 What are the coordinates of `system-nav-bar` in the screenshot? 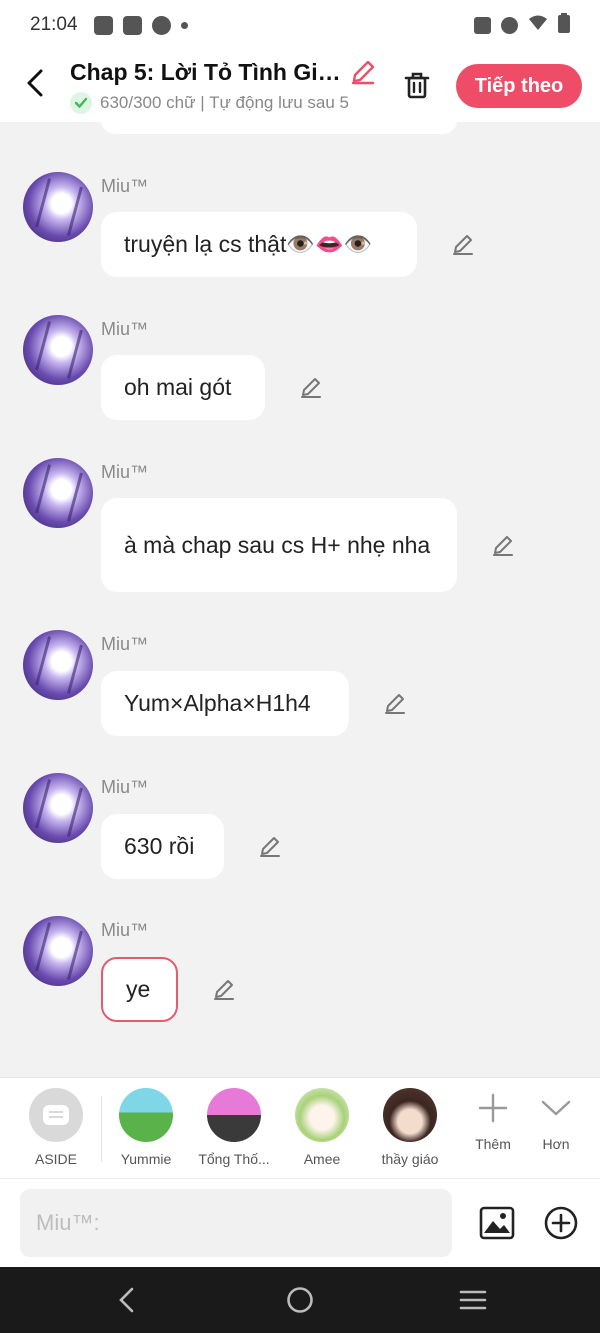 It's located at (300, 1300).